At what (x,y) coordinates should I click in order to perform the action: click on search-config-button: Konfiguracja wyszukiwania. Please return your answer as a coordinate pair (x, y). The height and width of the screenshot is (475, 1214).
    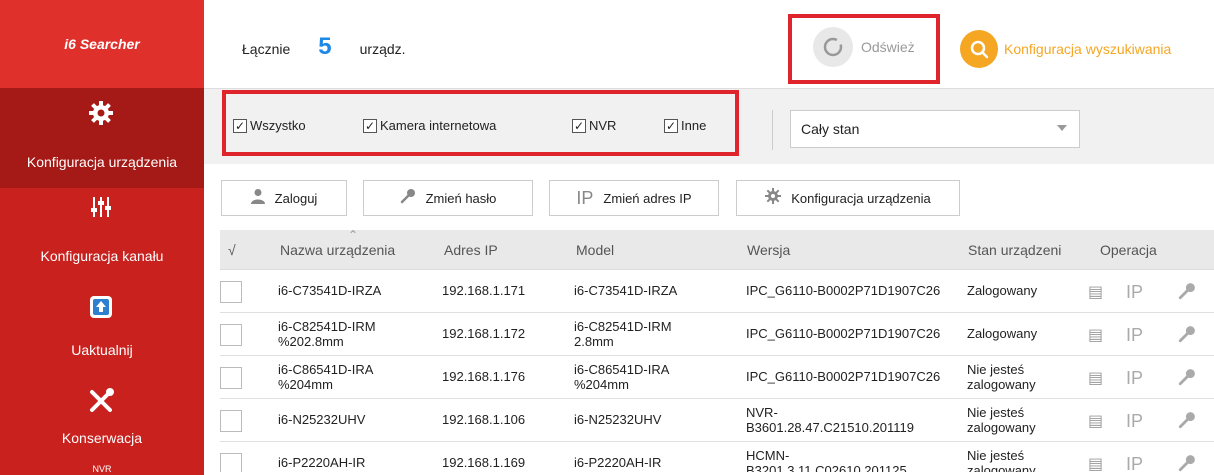
    Looking at the image, I should click on (1065, 49).